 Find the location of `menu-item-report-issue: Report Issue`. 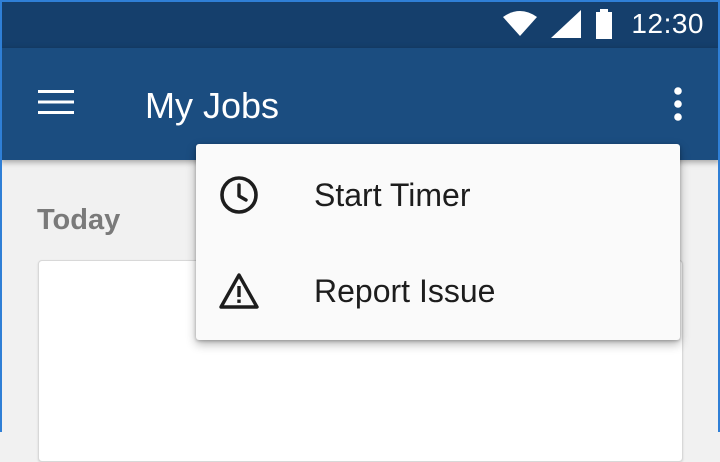

menu-item-report-issue: Report Issue is located at coordinates (438, 290).